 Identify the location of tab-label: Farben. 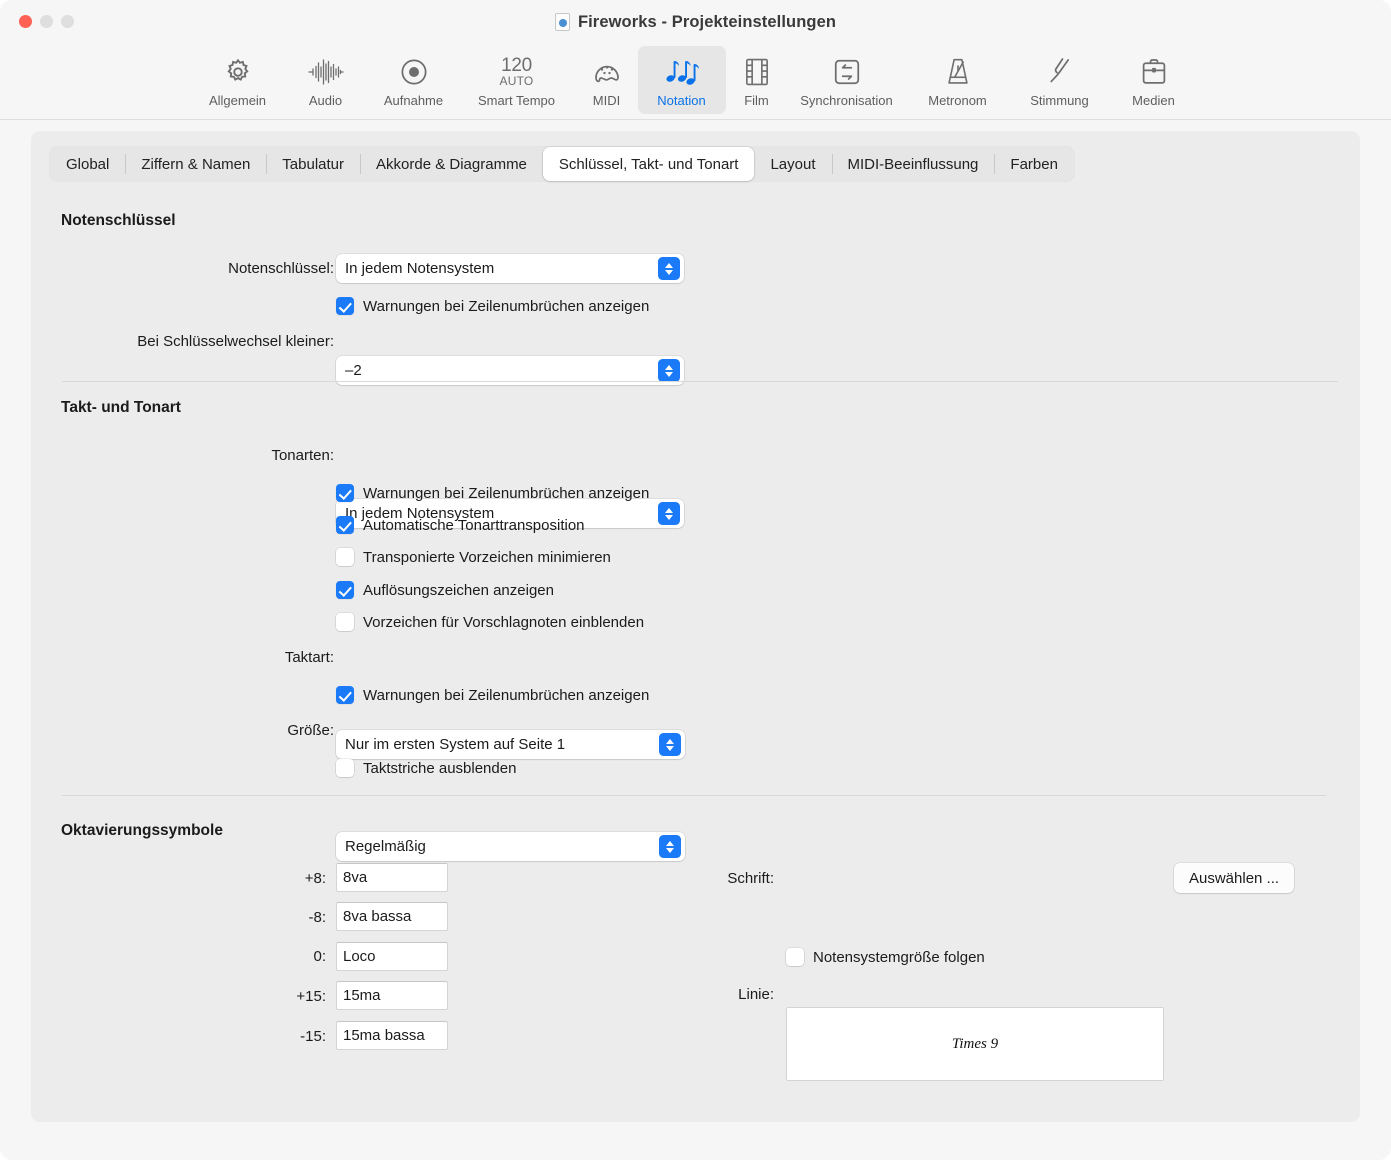
(1034, 164).